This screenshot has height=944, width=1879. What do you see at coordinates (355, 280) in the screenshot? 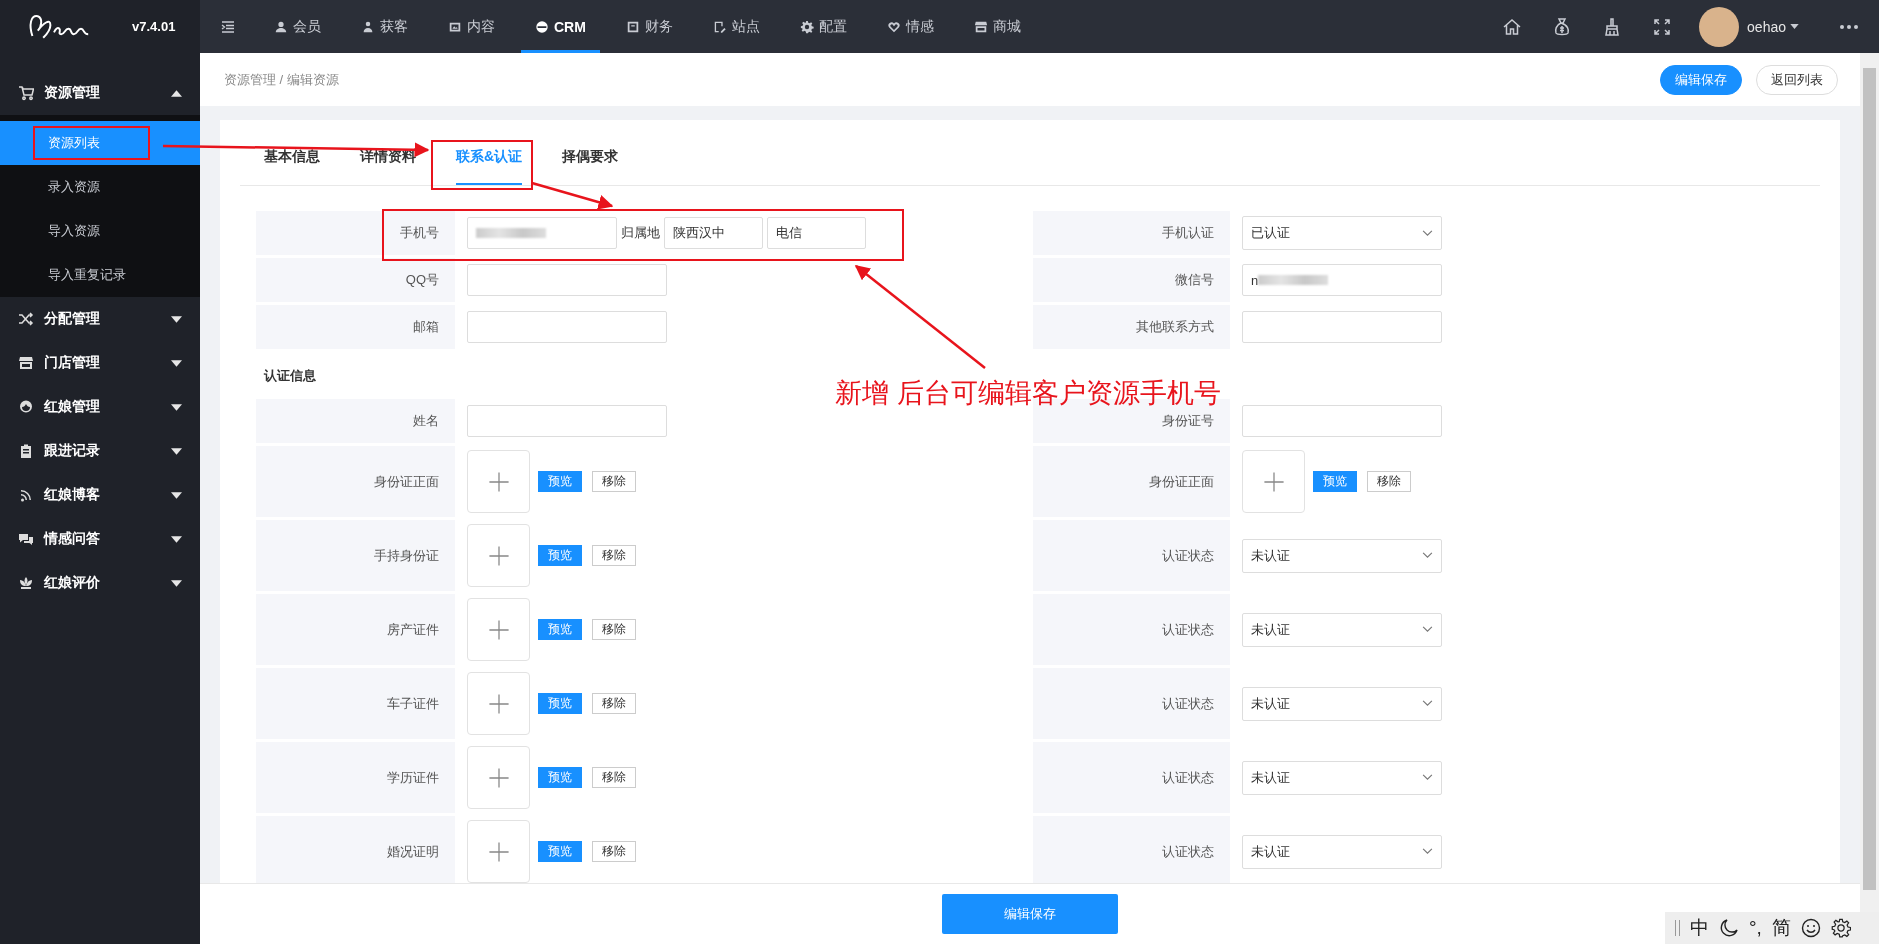
I see `field-label: QQ号` at bounding box center [355, 280].